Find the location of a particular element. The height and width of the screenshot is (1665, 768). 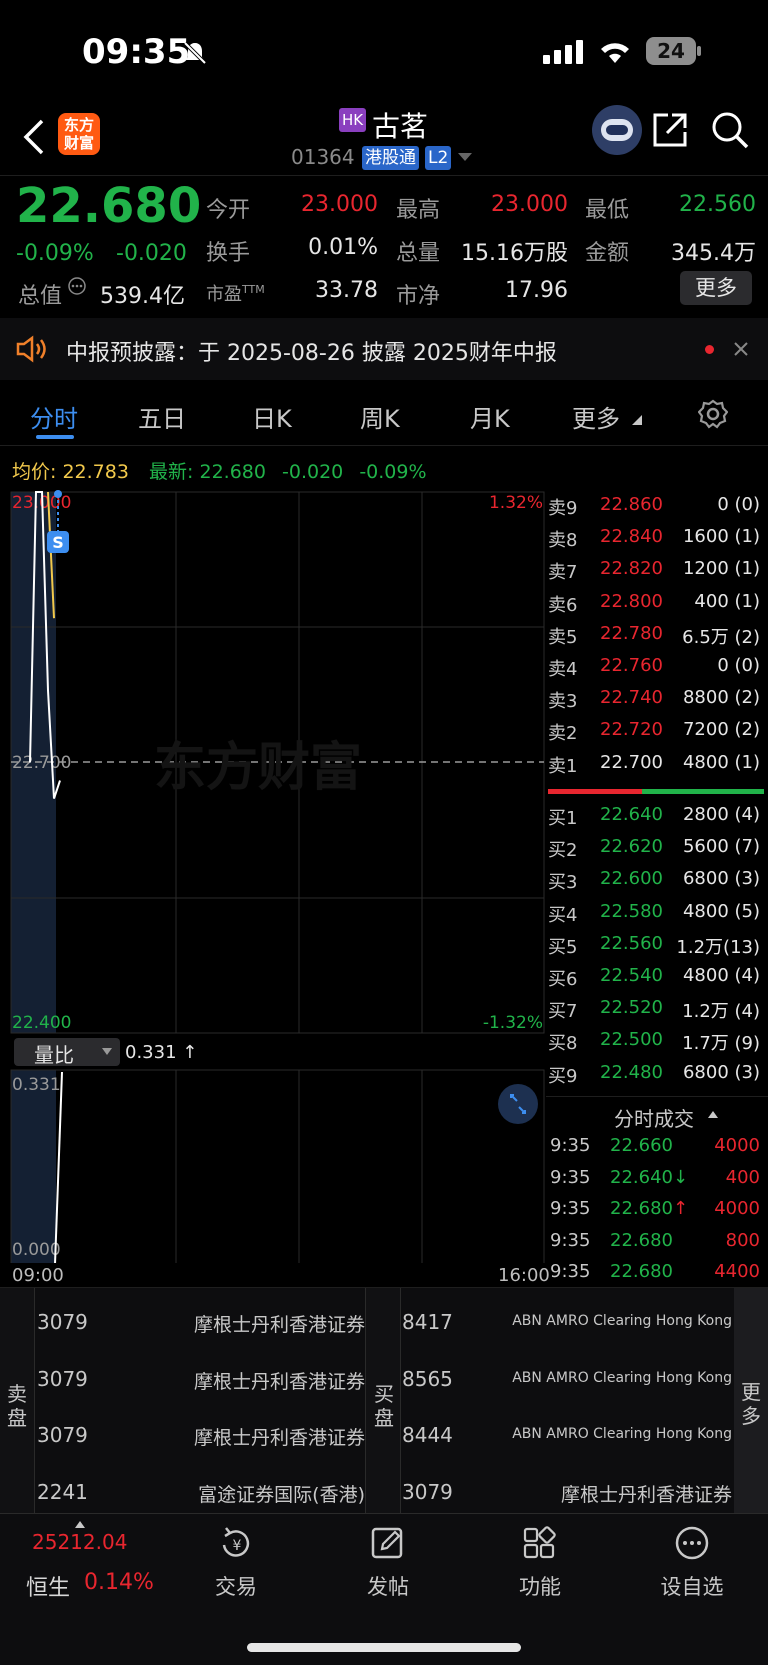

bid-row: 买9 22.480 6800 (3) is located at coordinates (656, 1074).